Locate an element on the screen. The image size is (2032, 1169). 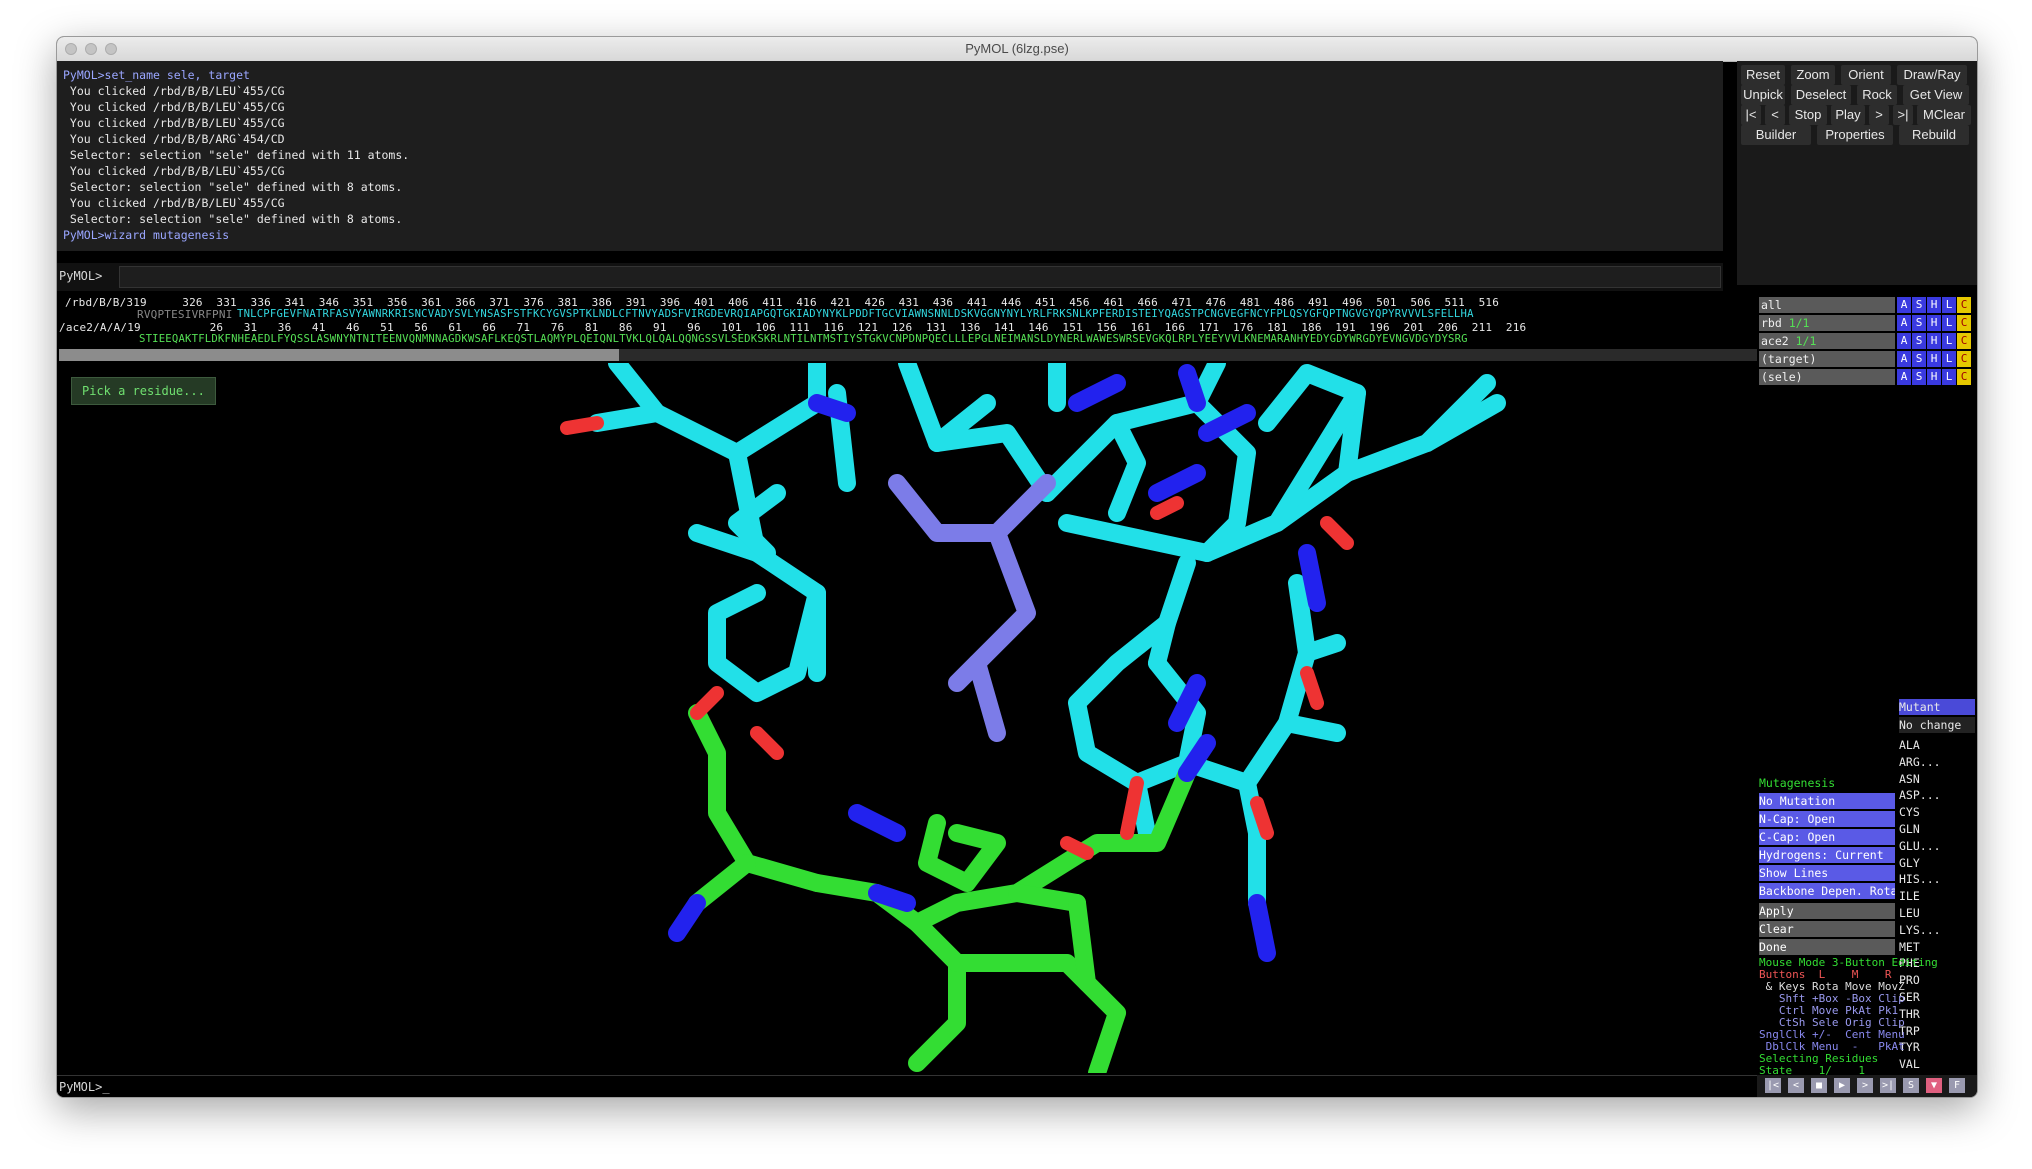
playback-control: >| is located at coordinates (1888, 1085).